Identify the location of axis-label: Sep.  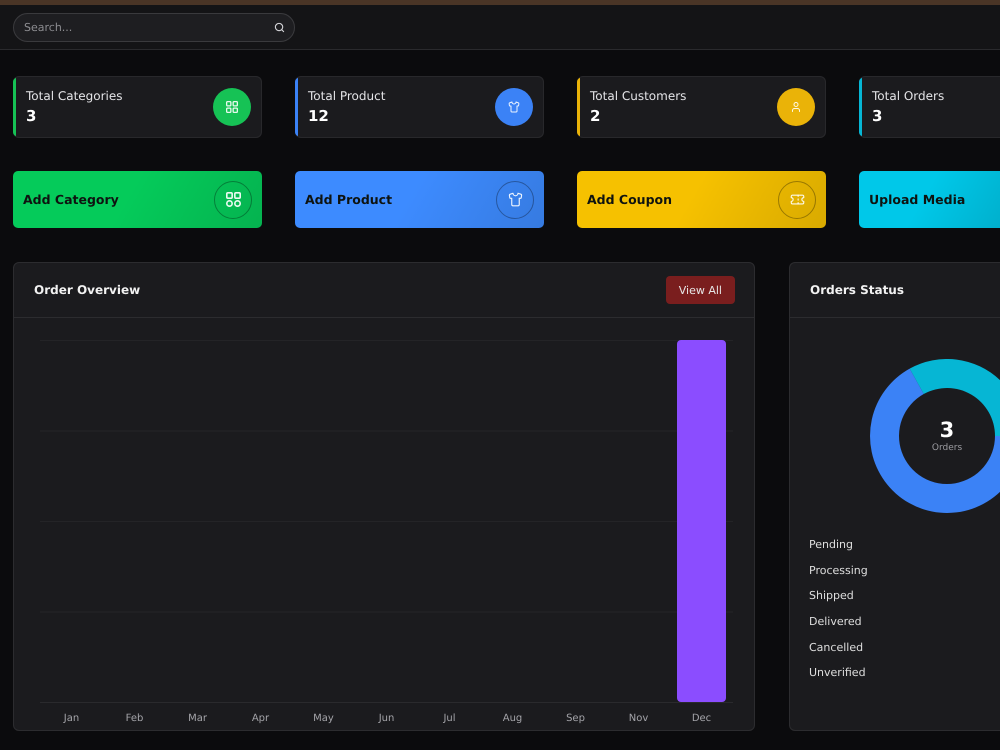
(575, 718).